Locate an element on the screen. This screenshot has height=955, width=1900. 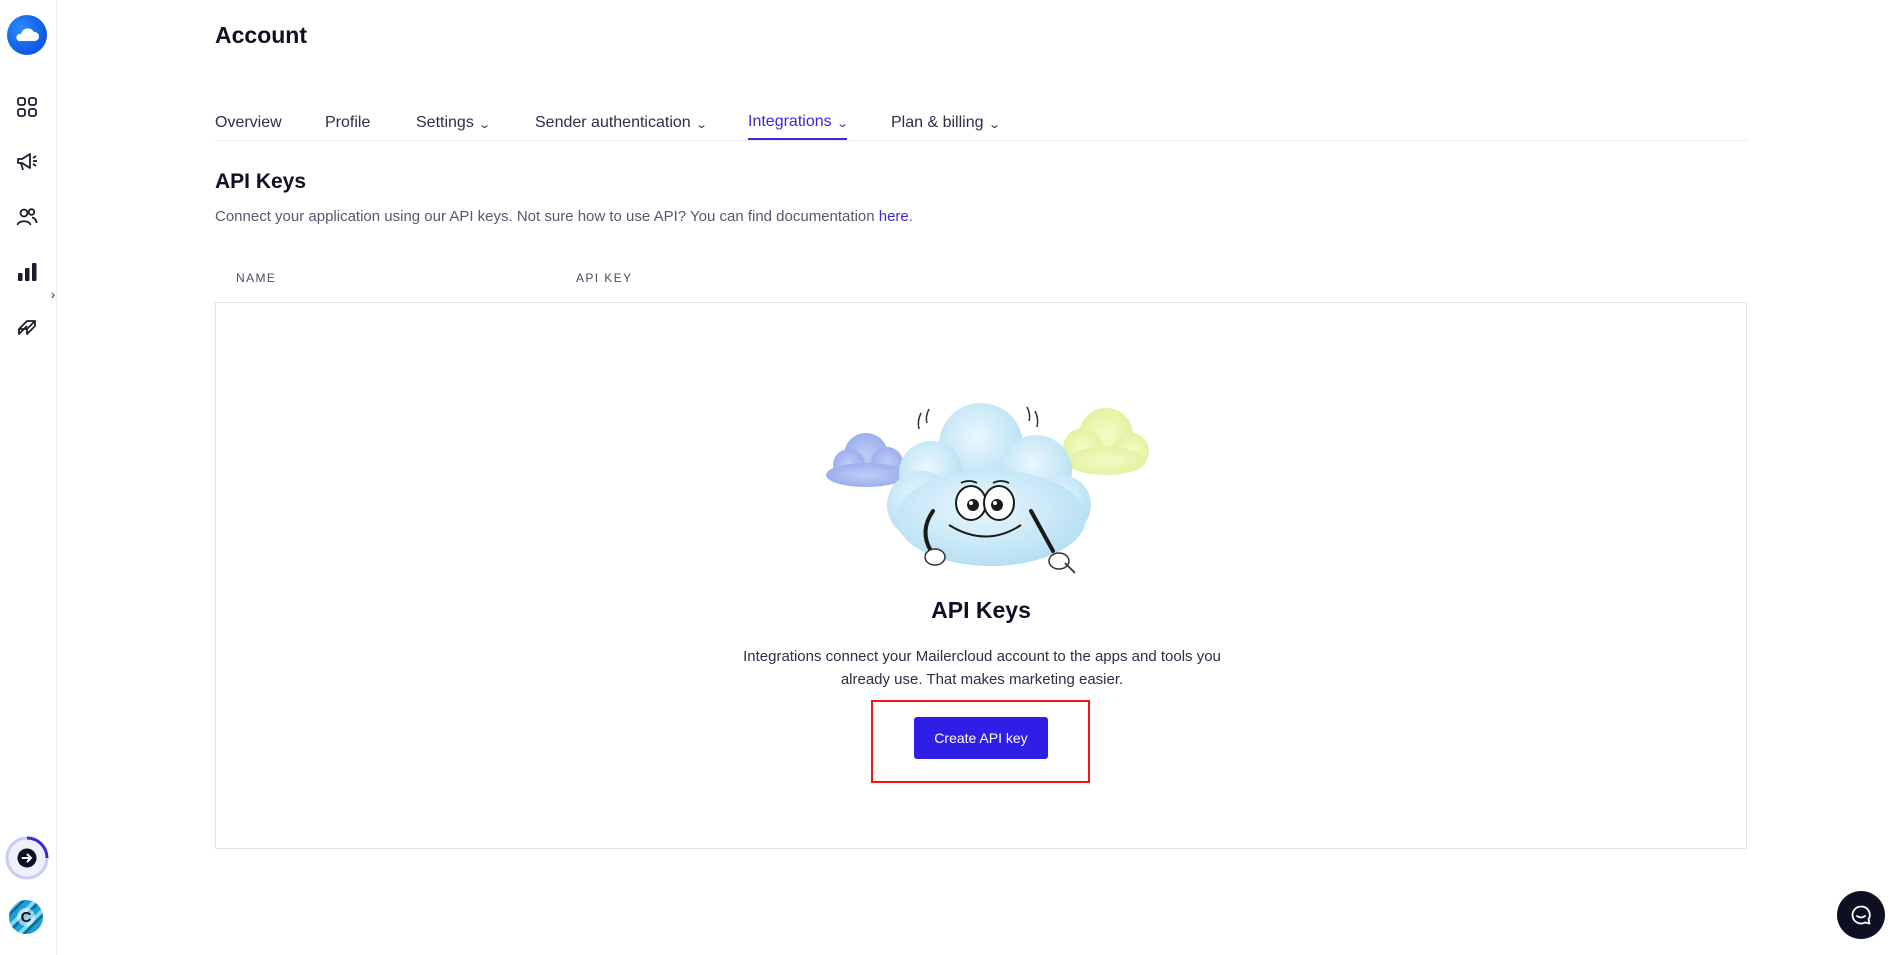
tab-sender-authentication: Sender authentication ⌄ is located at coordinates (621, 123).